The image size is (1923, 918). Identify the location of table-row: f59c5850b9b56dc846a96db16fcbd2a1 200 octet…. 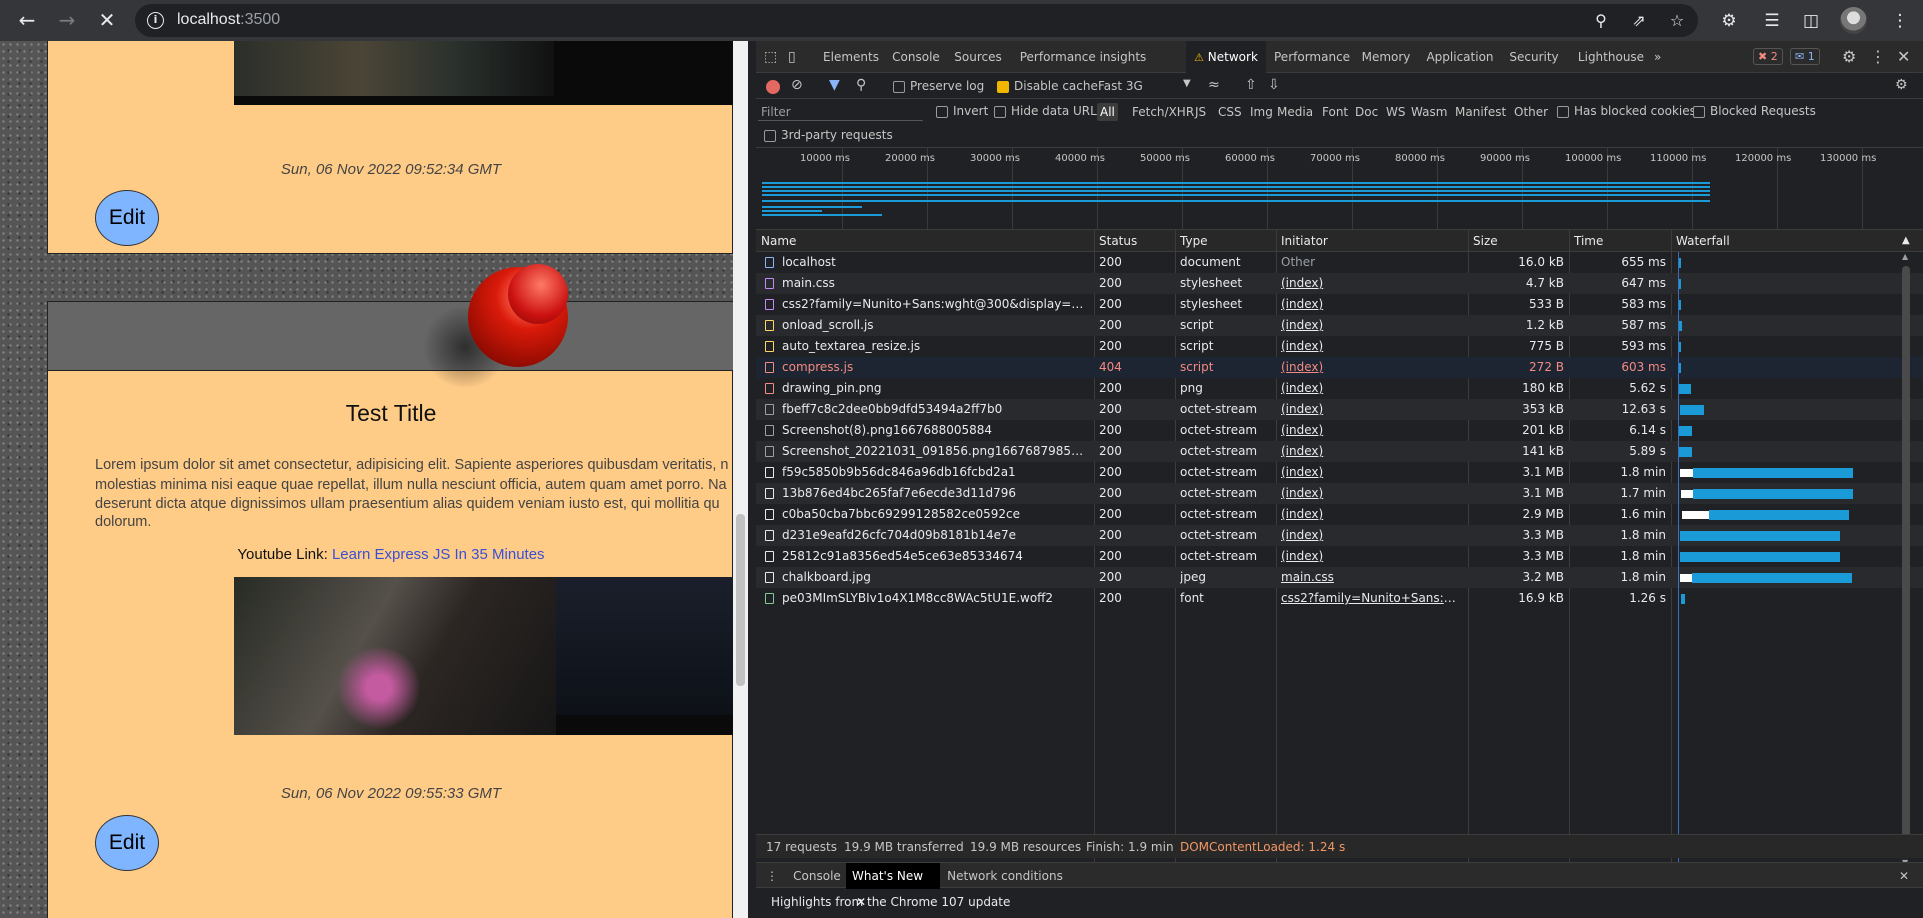
(1339, 472).